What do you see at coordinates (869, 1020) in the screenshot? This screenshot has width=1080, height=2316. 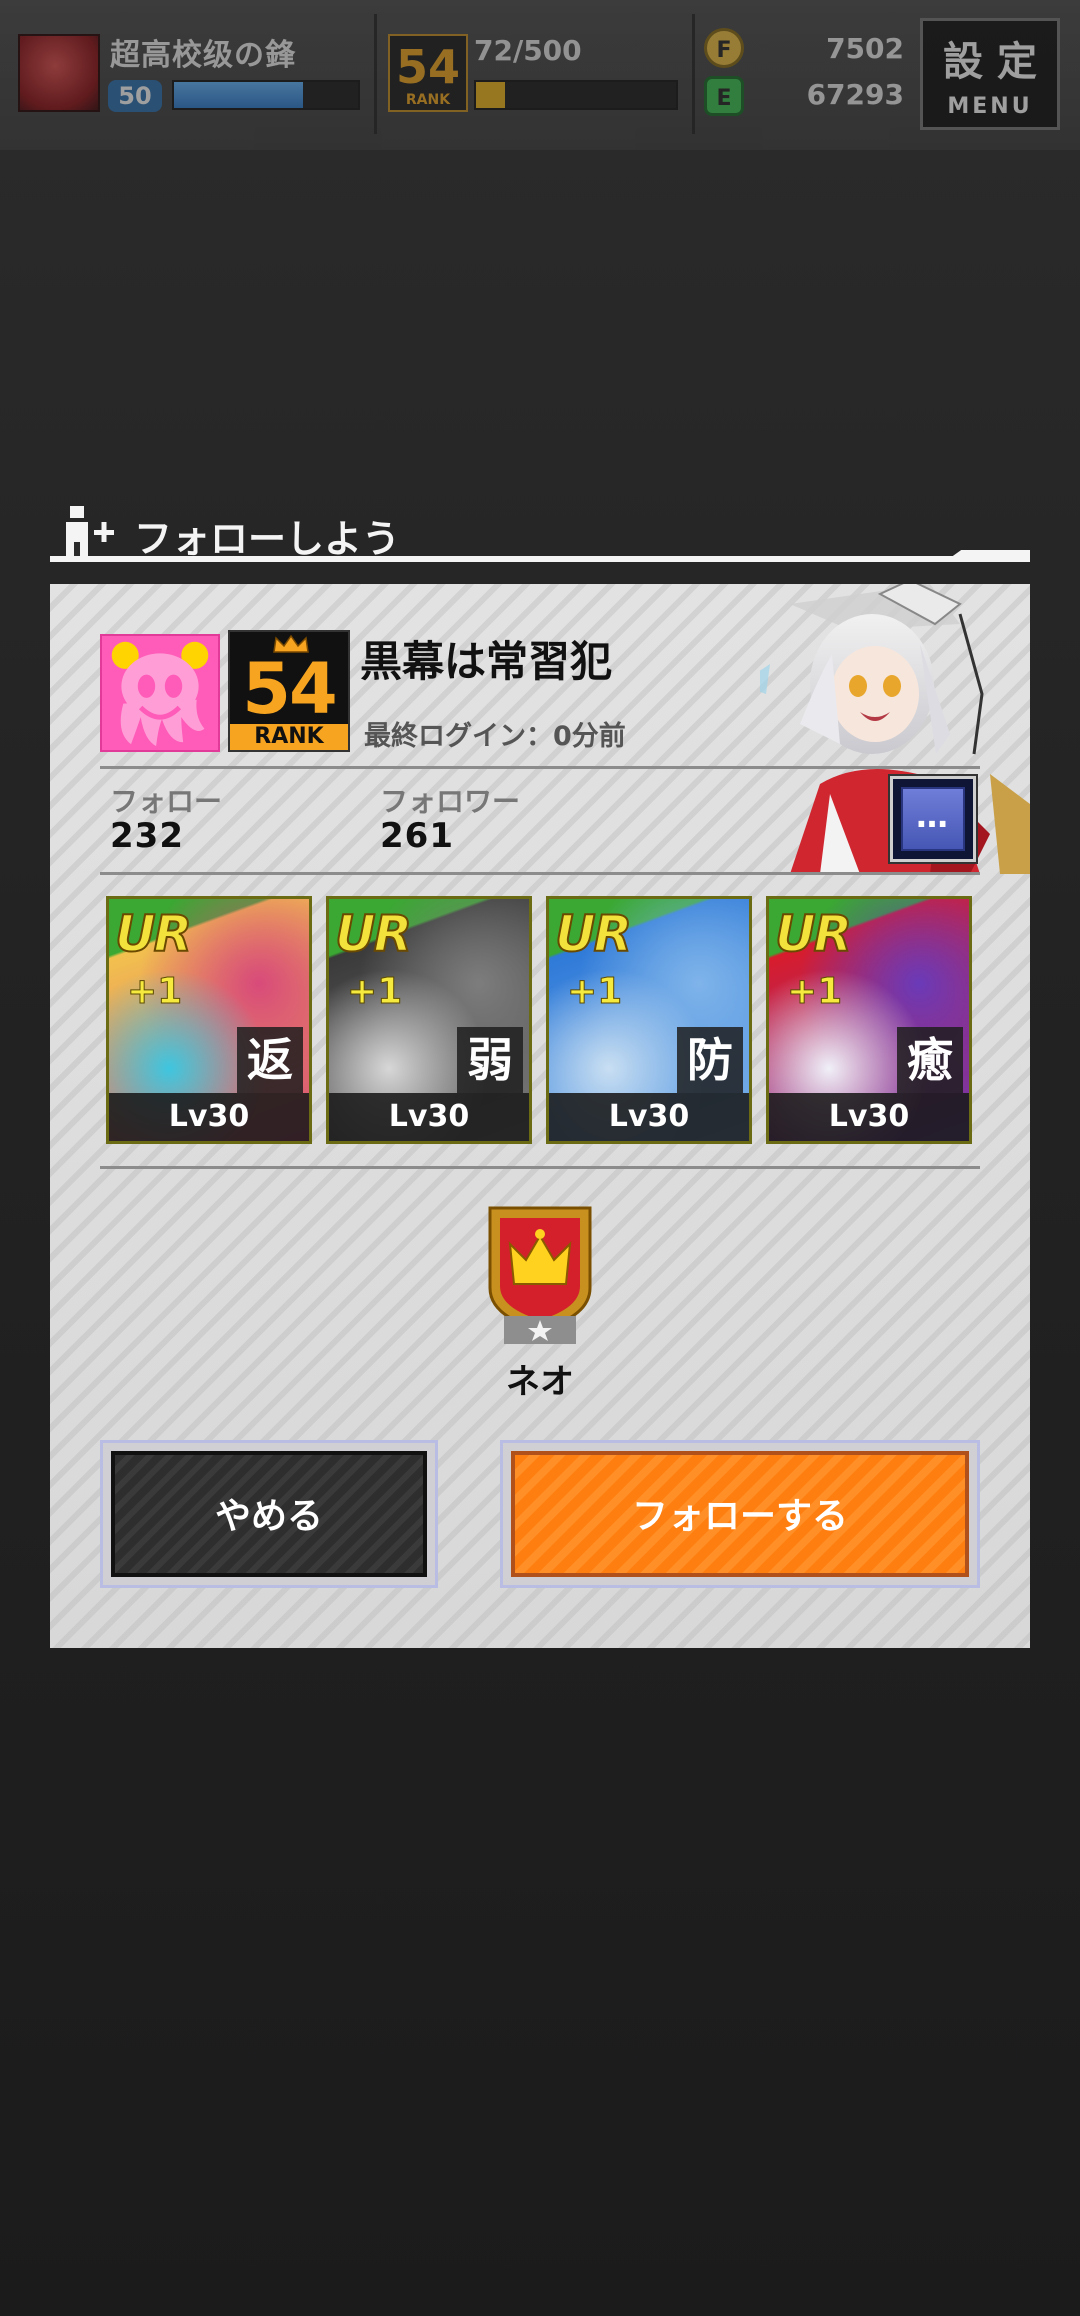 I see `support-card-4: UR +1 癒 Lv30` at bounding box center [869, 1020].